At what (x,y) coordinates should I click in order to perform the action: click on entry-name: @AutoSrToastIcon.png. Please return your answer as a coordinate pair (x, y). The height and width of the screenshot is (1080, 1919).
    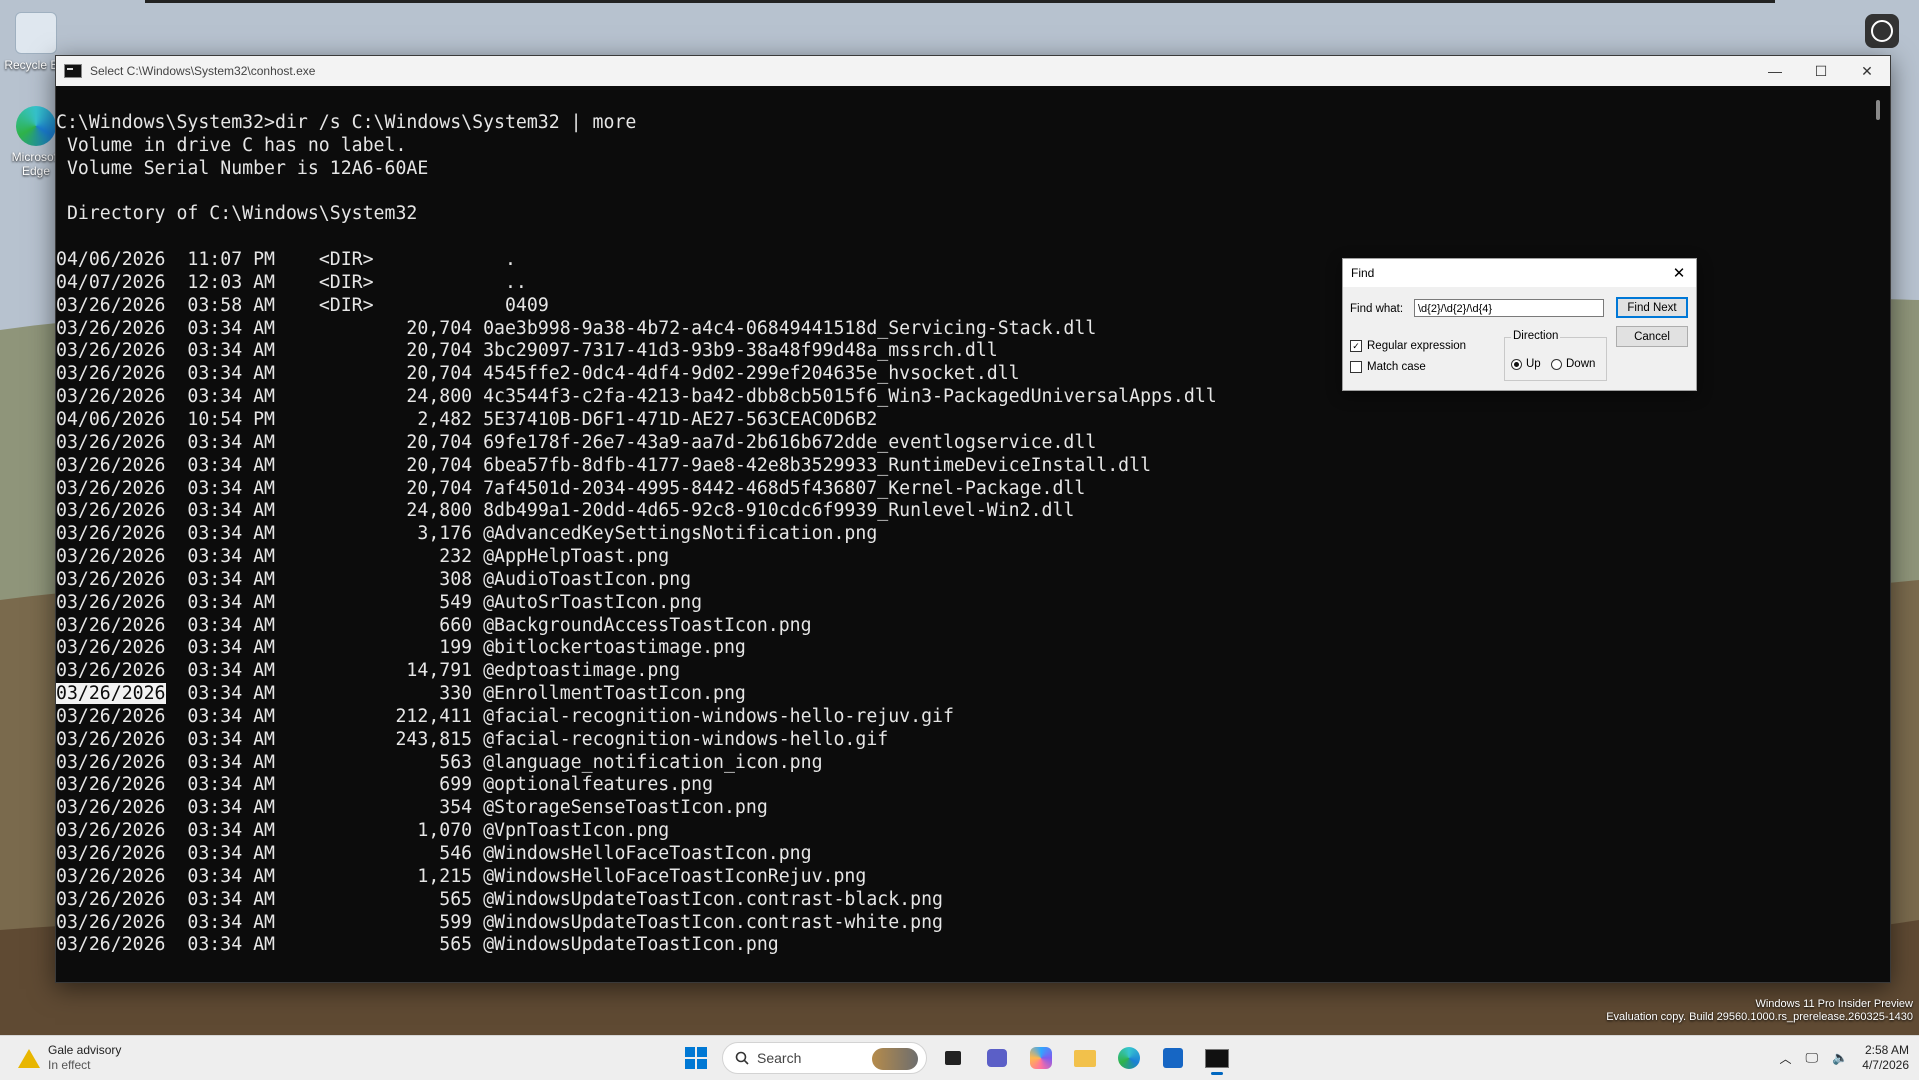
    Looking at the image, I should click on (593, 602).